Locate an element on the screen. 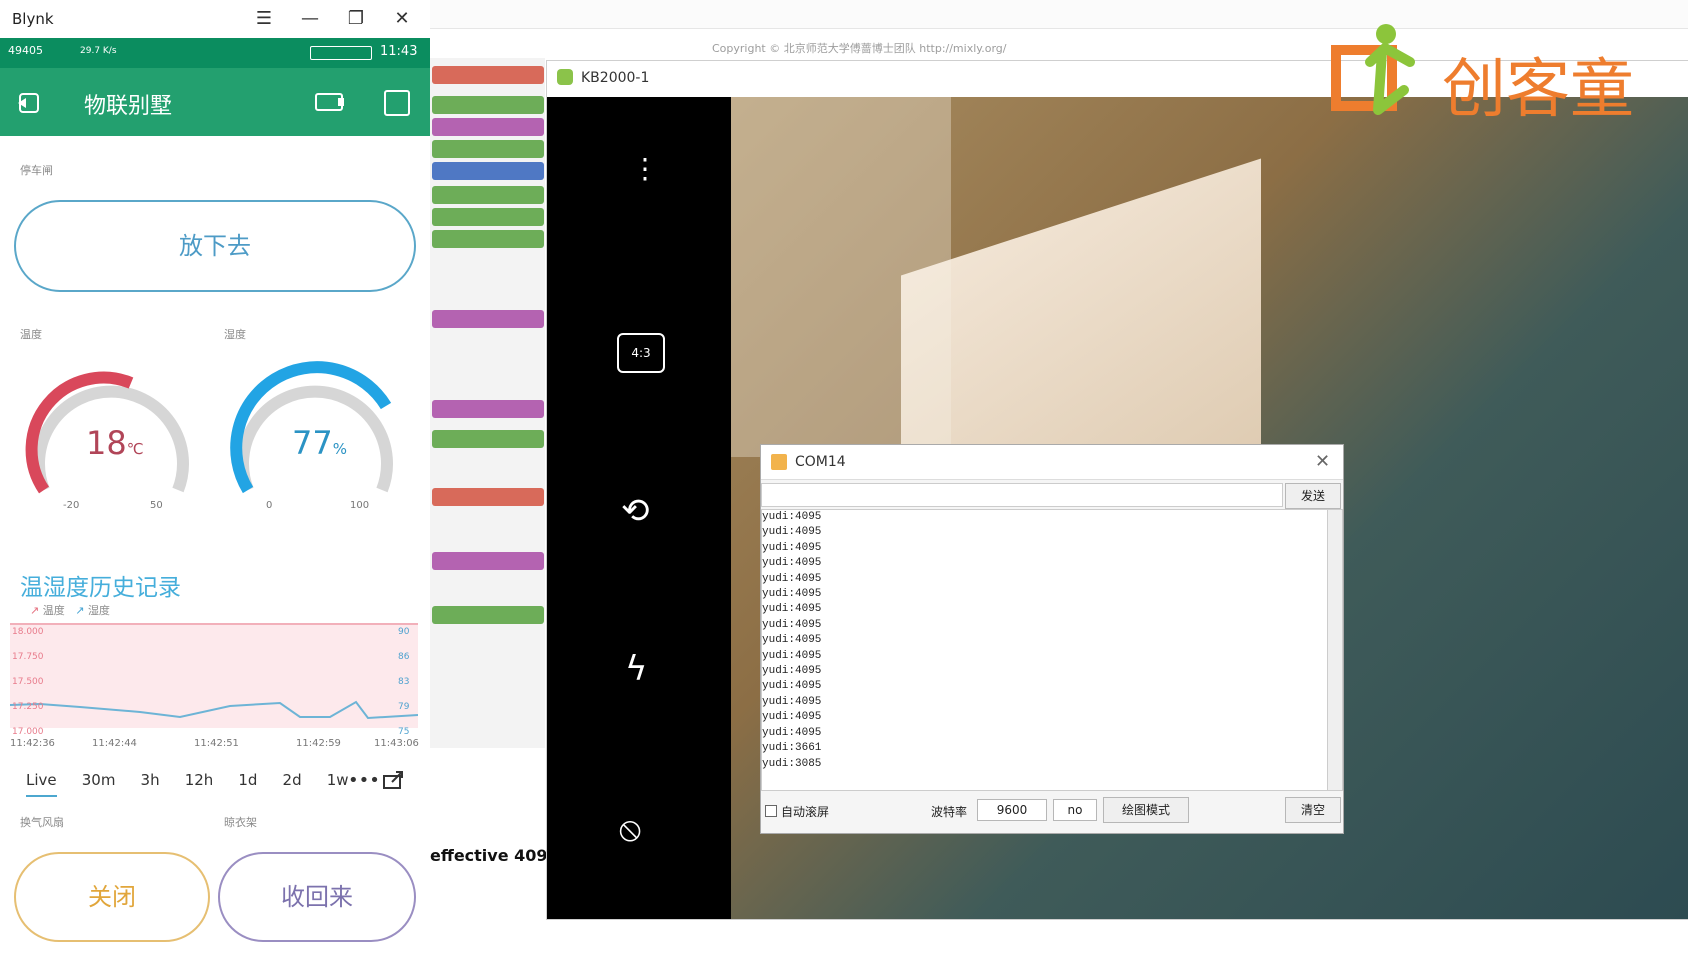 Image resolution: width=1688 pixels, height=960 pixels. tab-30m: 30m is located at coordinates (99, 780).